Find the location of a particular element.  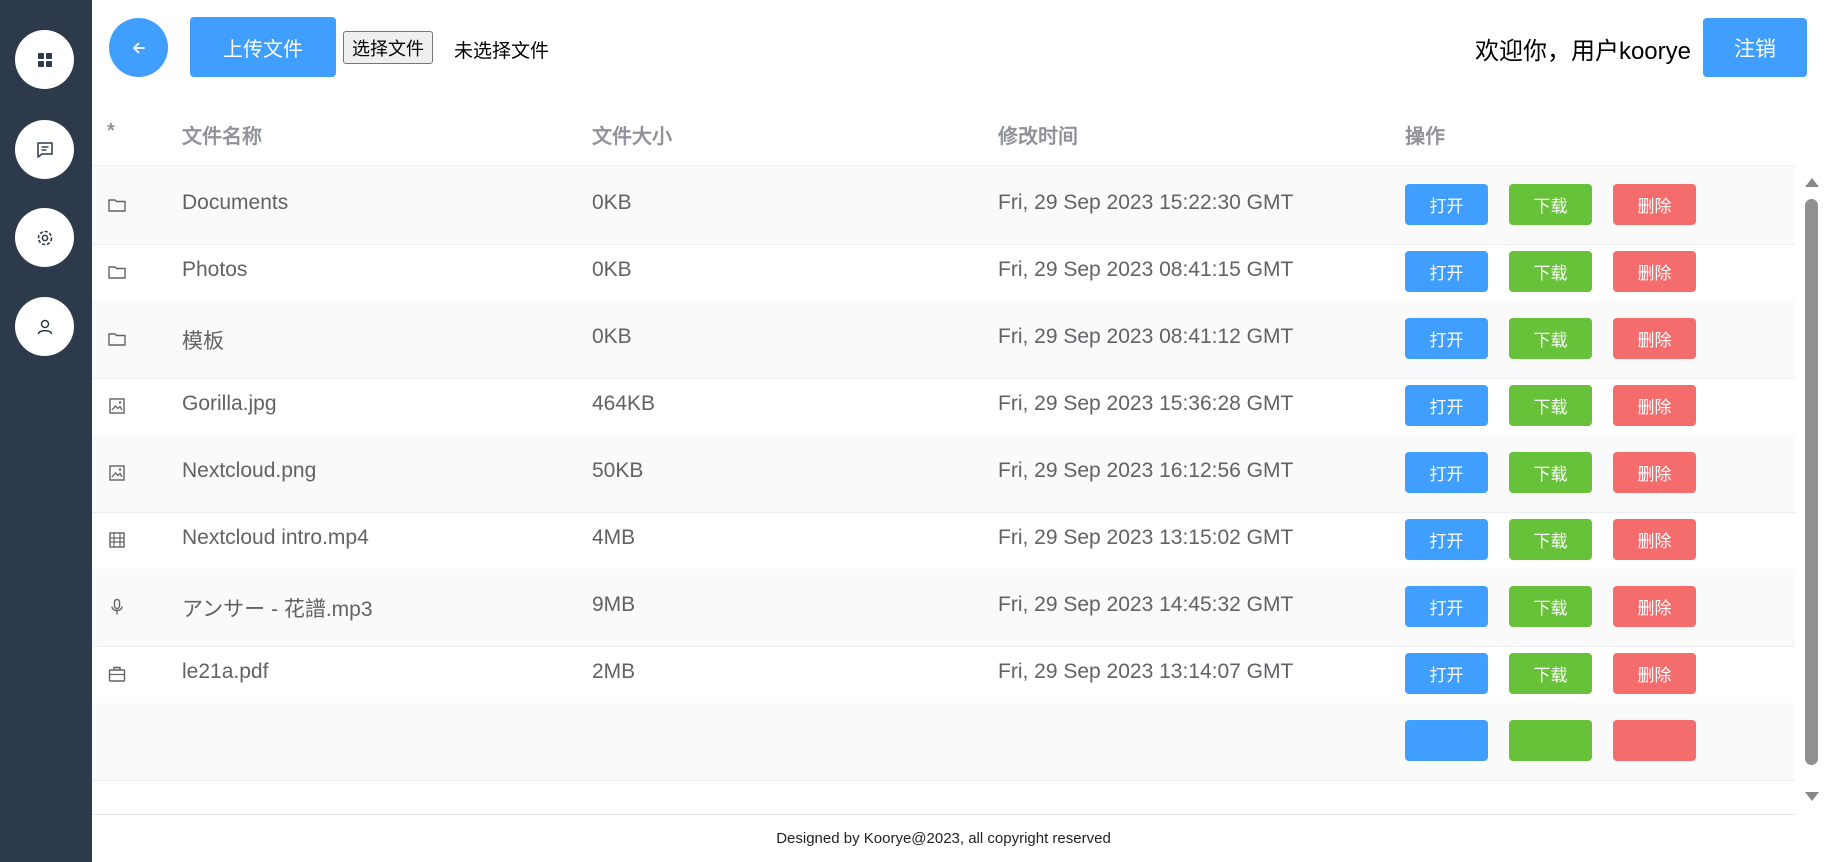

column-header-modified: 修改时间 is located at coordinates (1038, 137).